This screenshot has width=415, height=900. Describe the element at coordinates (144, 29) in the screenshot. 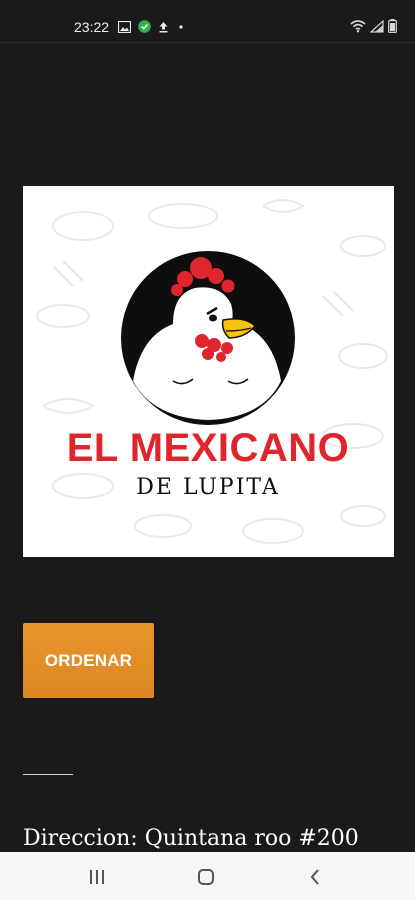

I see `check-badge-icon` at that location.